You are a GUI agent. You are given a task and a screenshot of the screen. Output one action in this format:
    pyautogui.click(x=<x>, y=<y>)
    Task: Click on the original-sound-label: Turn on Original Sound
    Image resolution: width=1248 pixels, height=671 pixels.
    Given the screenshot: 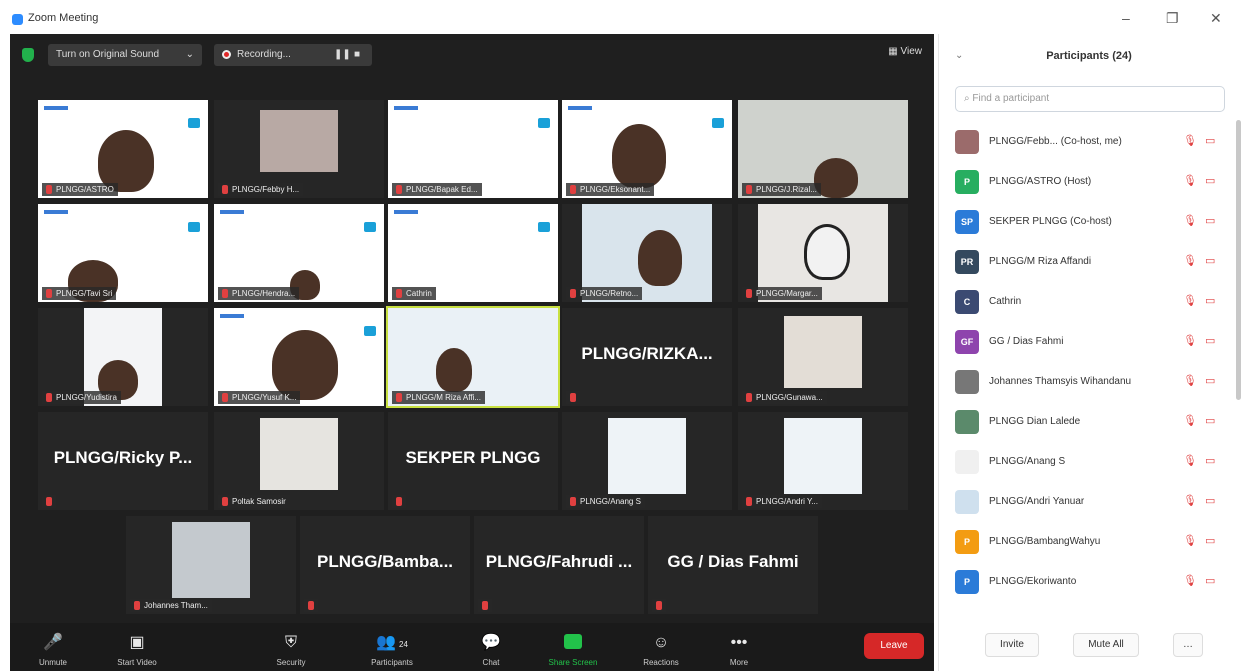 What is the action you would take?
    pyautogui.click(x=108, y=54)
    